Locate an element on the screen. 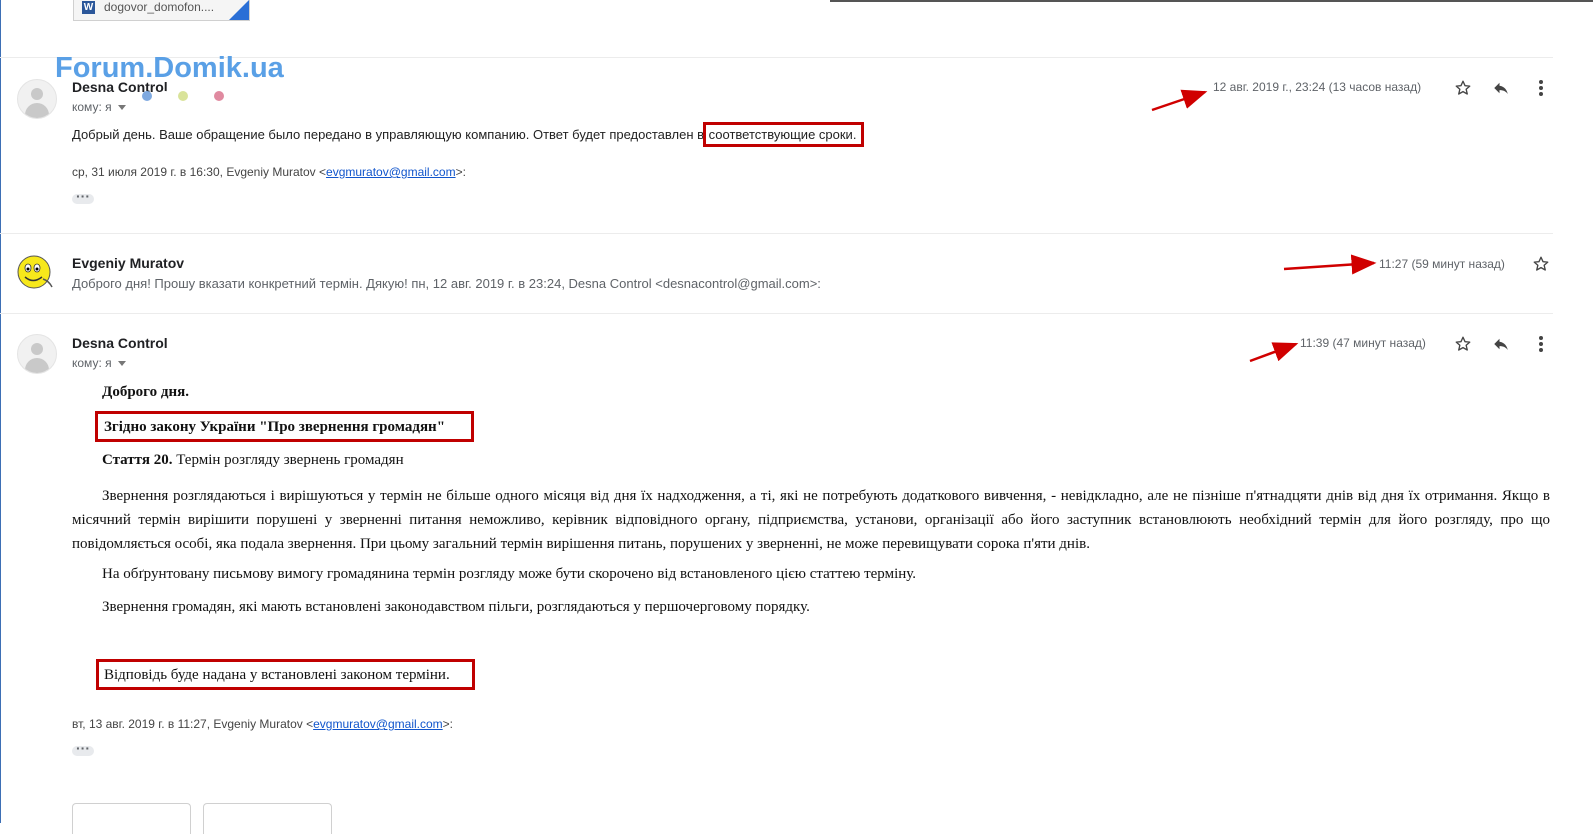 This screenshot has height=834, width=1593. annotation-arrows is located at coordinates (1264, 226).